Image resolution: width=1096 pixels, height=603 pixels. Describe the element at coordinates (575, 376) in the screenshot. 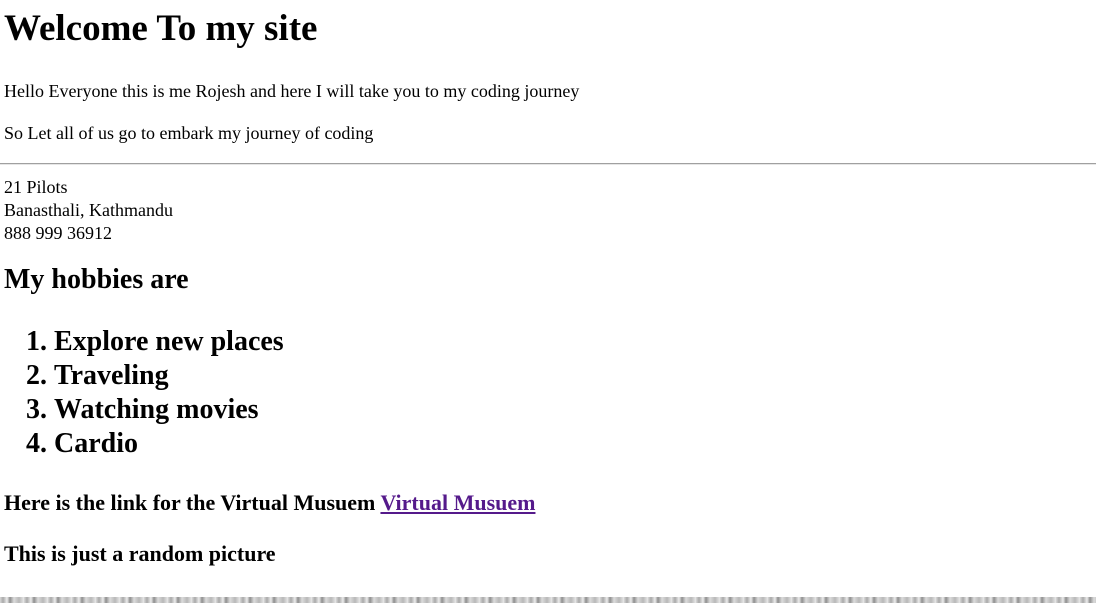

I see `list-item: Traveling` at that location.